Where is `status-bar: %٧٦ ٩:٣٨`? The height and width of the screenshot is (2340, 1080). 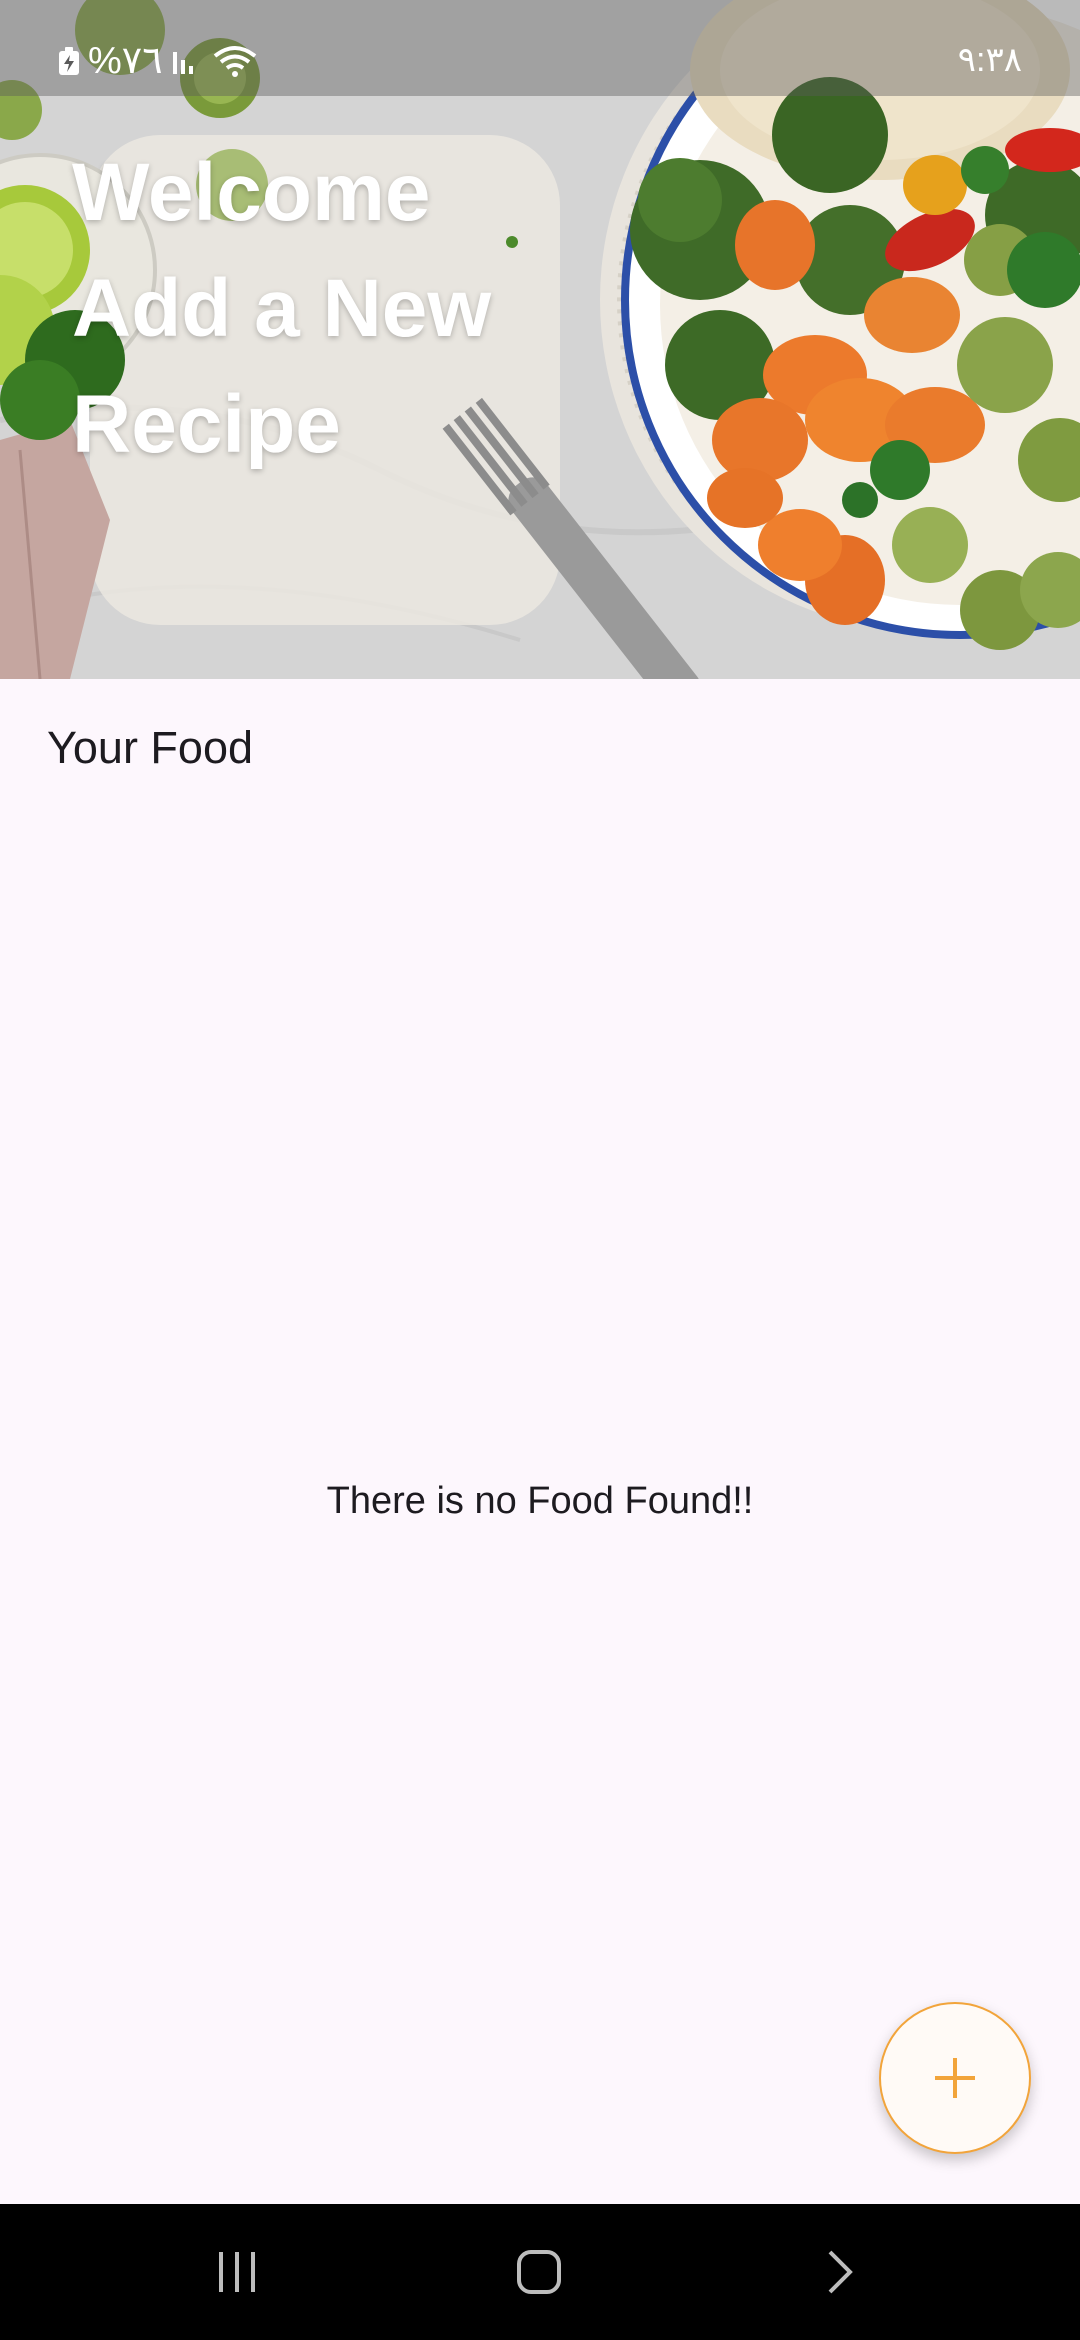
status-bar: %٧٦ ٩:٣٨ is located at coordinates (540, 48).